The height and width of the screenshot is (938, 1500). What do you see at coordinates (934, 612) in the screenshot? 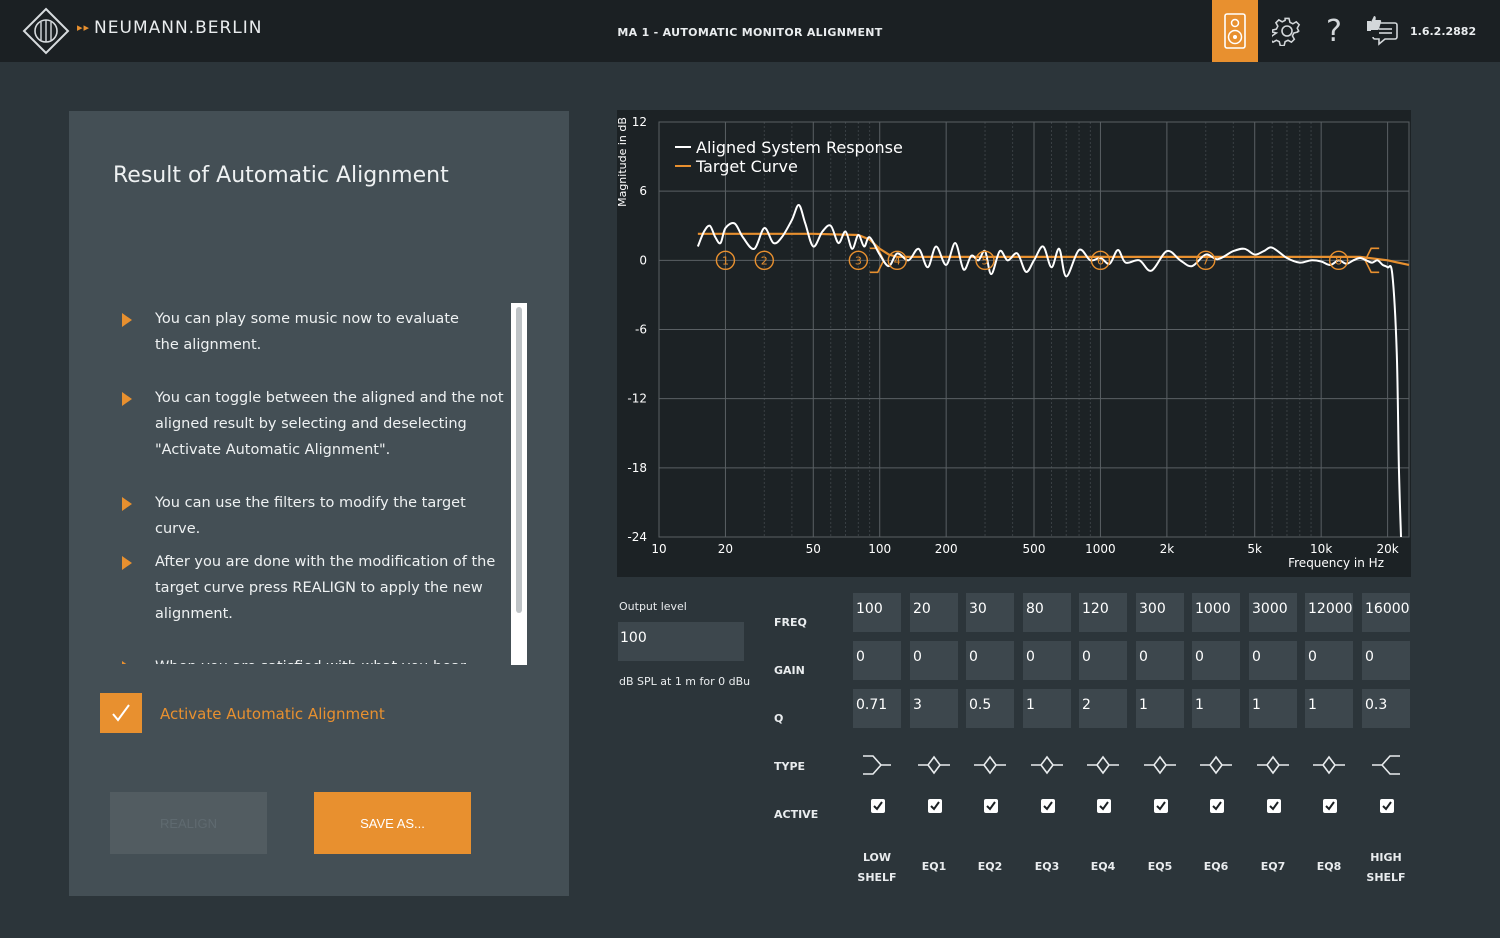
I see `freq-input: 20` at bounding box center [934, 612].